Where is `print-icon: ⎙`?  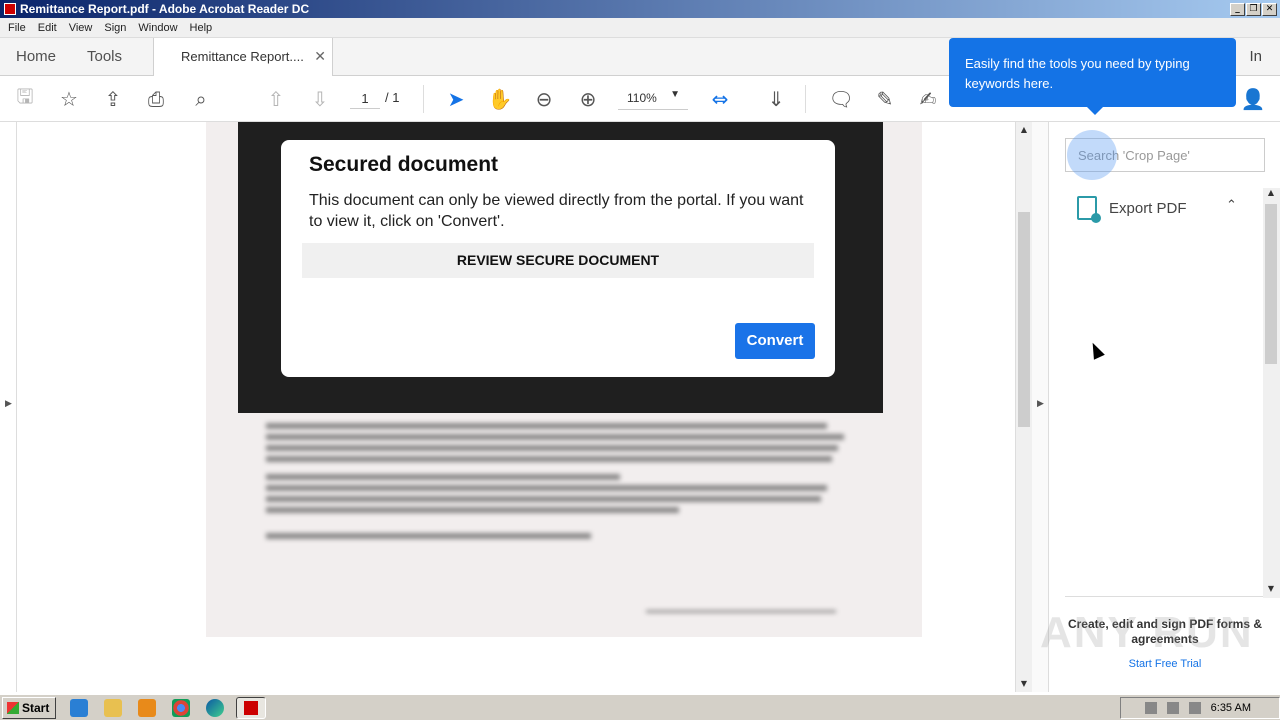
print-icon: ⎙ is located at coordinates (156, 99).